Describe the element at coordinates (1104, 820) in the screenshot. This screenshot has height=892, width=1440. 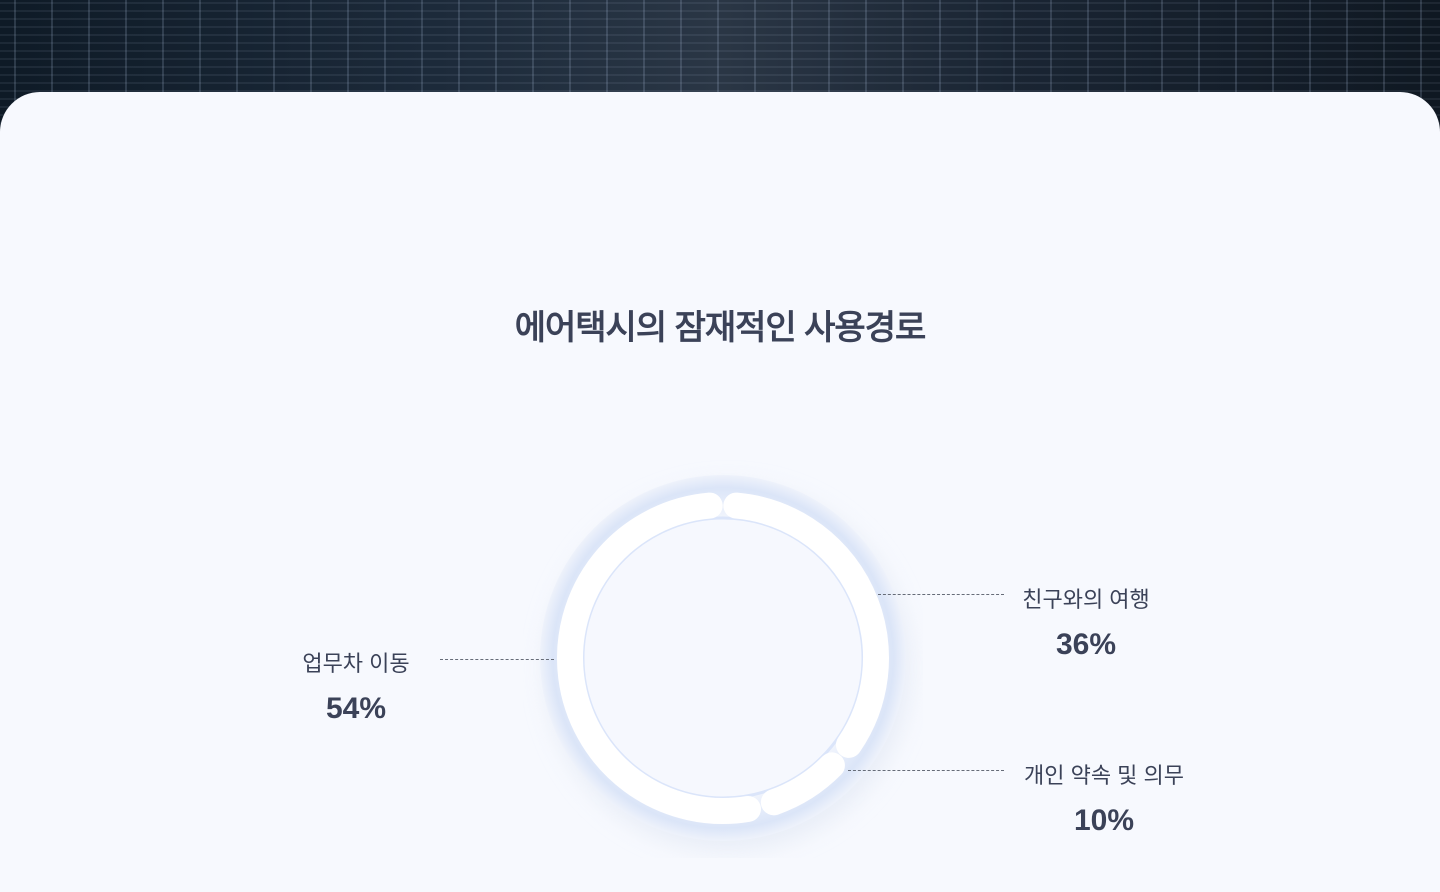
I see `label-value: 10%` at that location.